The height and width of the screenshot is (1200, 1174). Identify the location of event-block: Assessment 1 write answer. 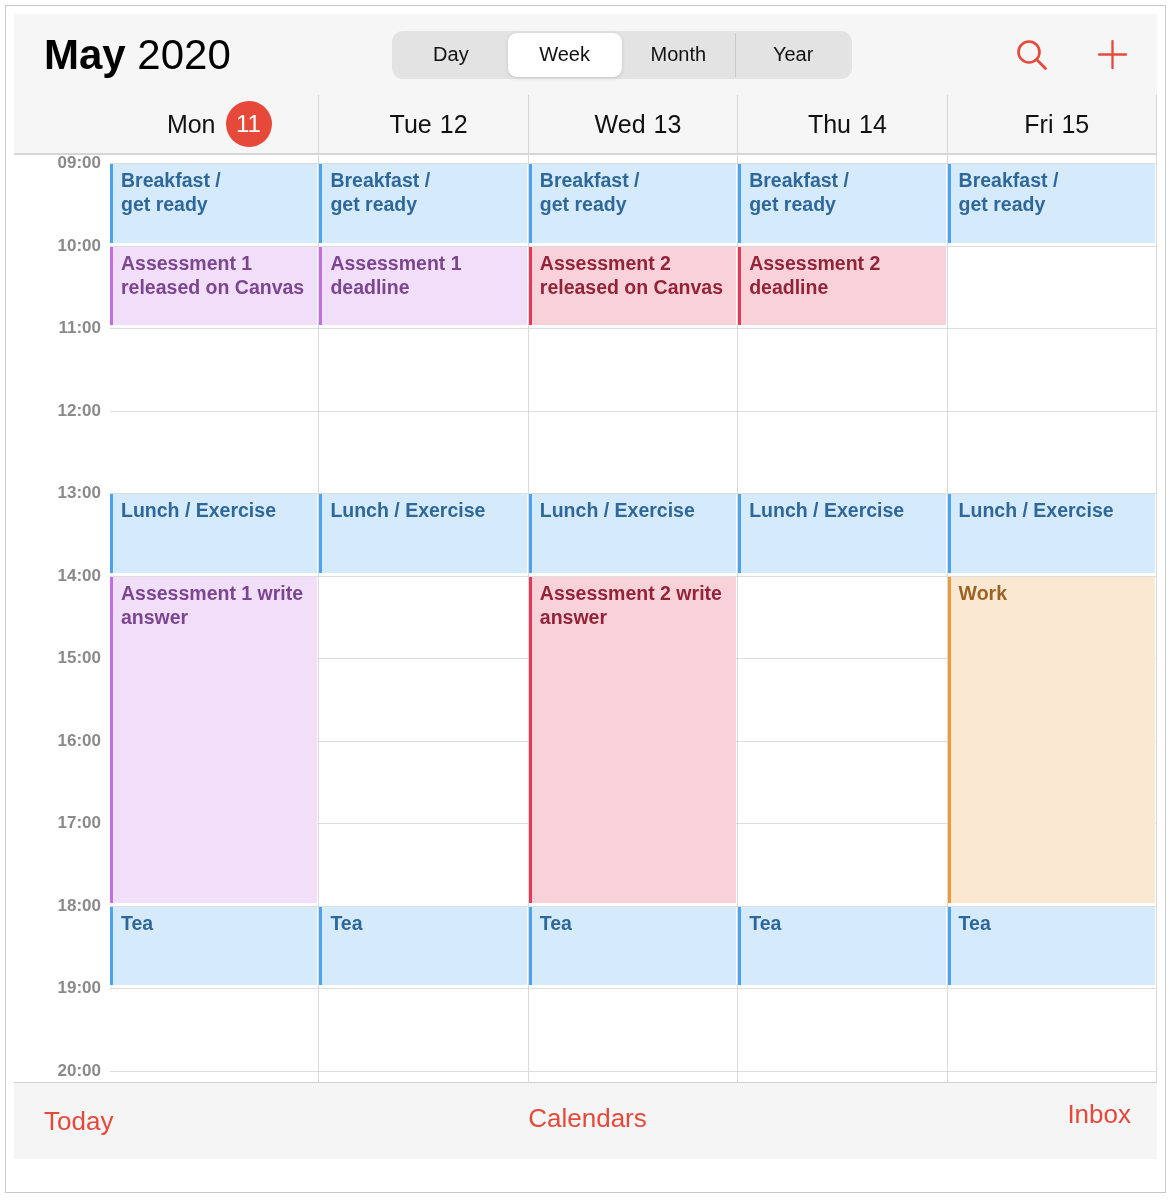
(214, 739).